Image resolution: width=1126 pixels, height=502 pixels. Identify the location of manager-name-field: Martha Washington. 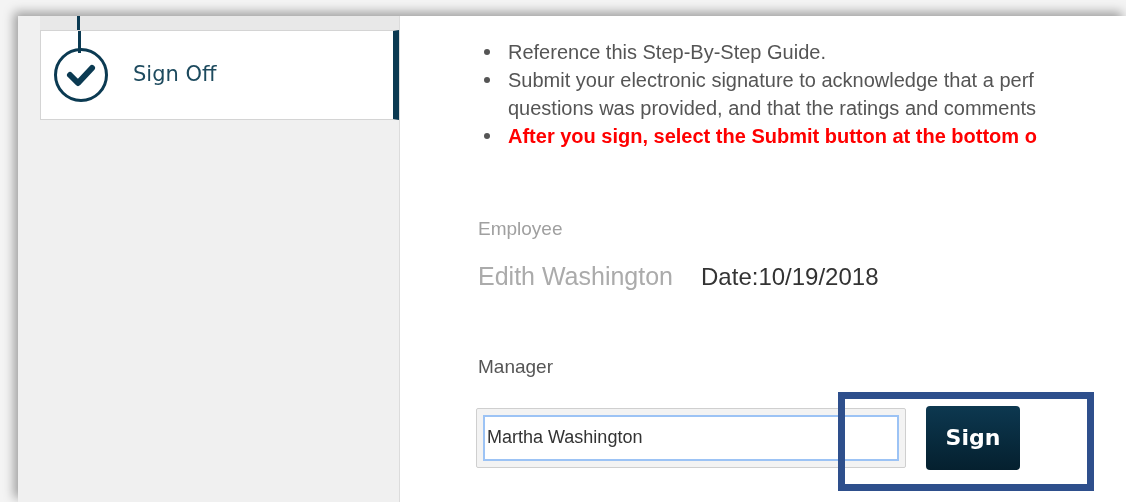
(691, 437).